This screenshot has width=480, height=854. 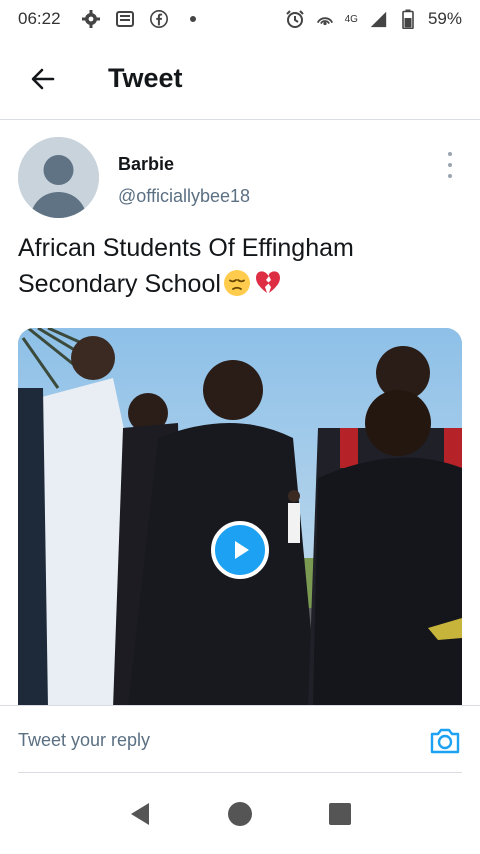 I want to click on system-nav-bar, so click(x=240, y=813).